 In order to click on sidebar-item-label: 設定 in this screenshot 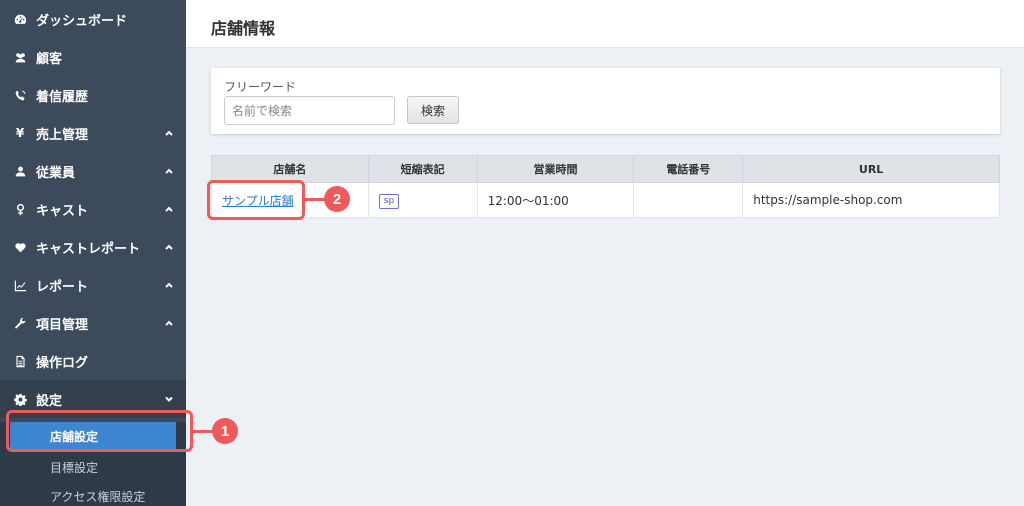, I will do `click(49, 401)`.